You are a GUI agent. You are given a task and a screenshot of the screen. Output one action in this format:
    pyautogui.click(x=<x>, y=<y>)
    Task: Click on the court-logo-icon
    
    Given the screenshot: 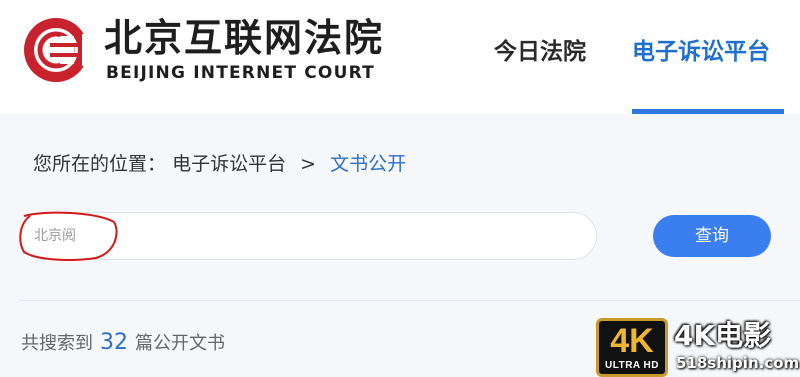 What is the action you would take?
    pyautogui.click(x=58, y=50)
    